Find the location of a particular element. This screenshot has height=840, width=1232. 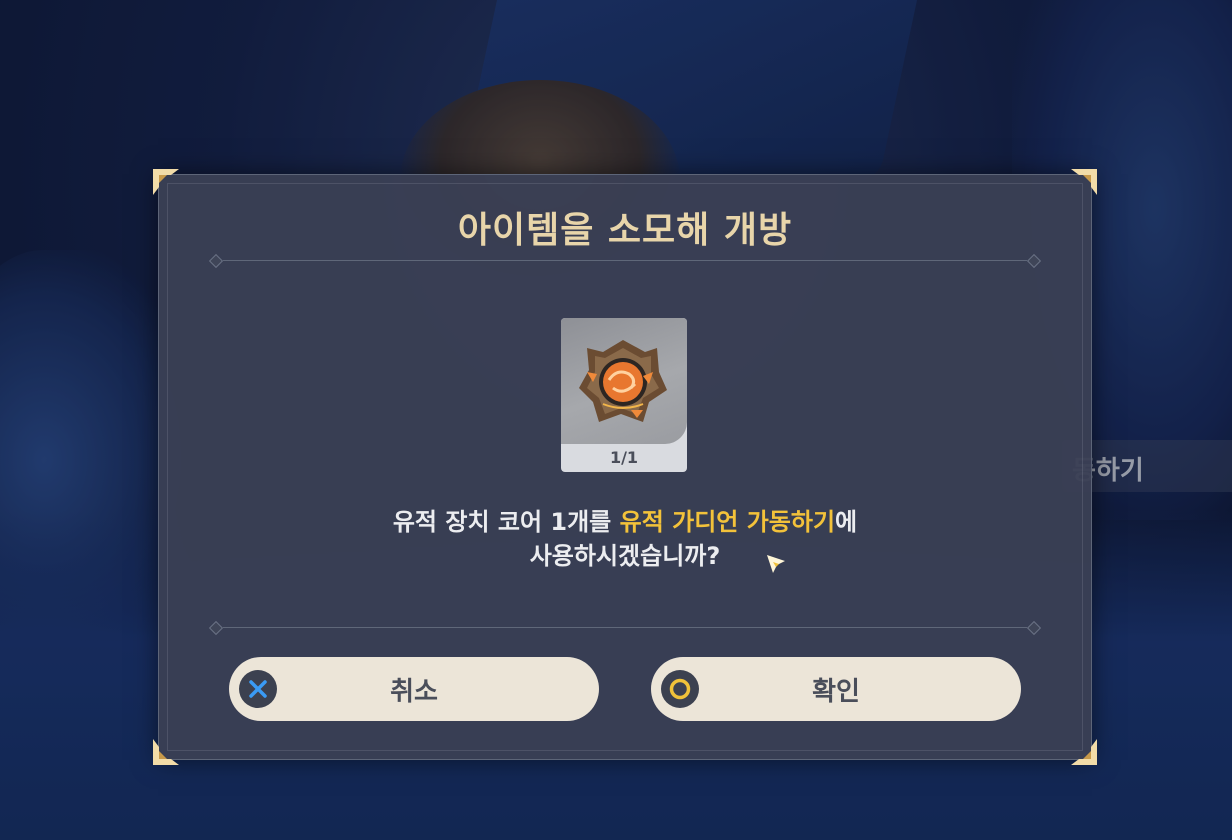

confirm-message: 유적 장치 코어 1개를 유적 가디언 가동하기에 사용하시겠습니까? is located at coordinates (625, 539).